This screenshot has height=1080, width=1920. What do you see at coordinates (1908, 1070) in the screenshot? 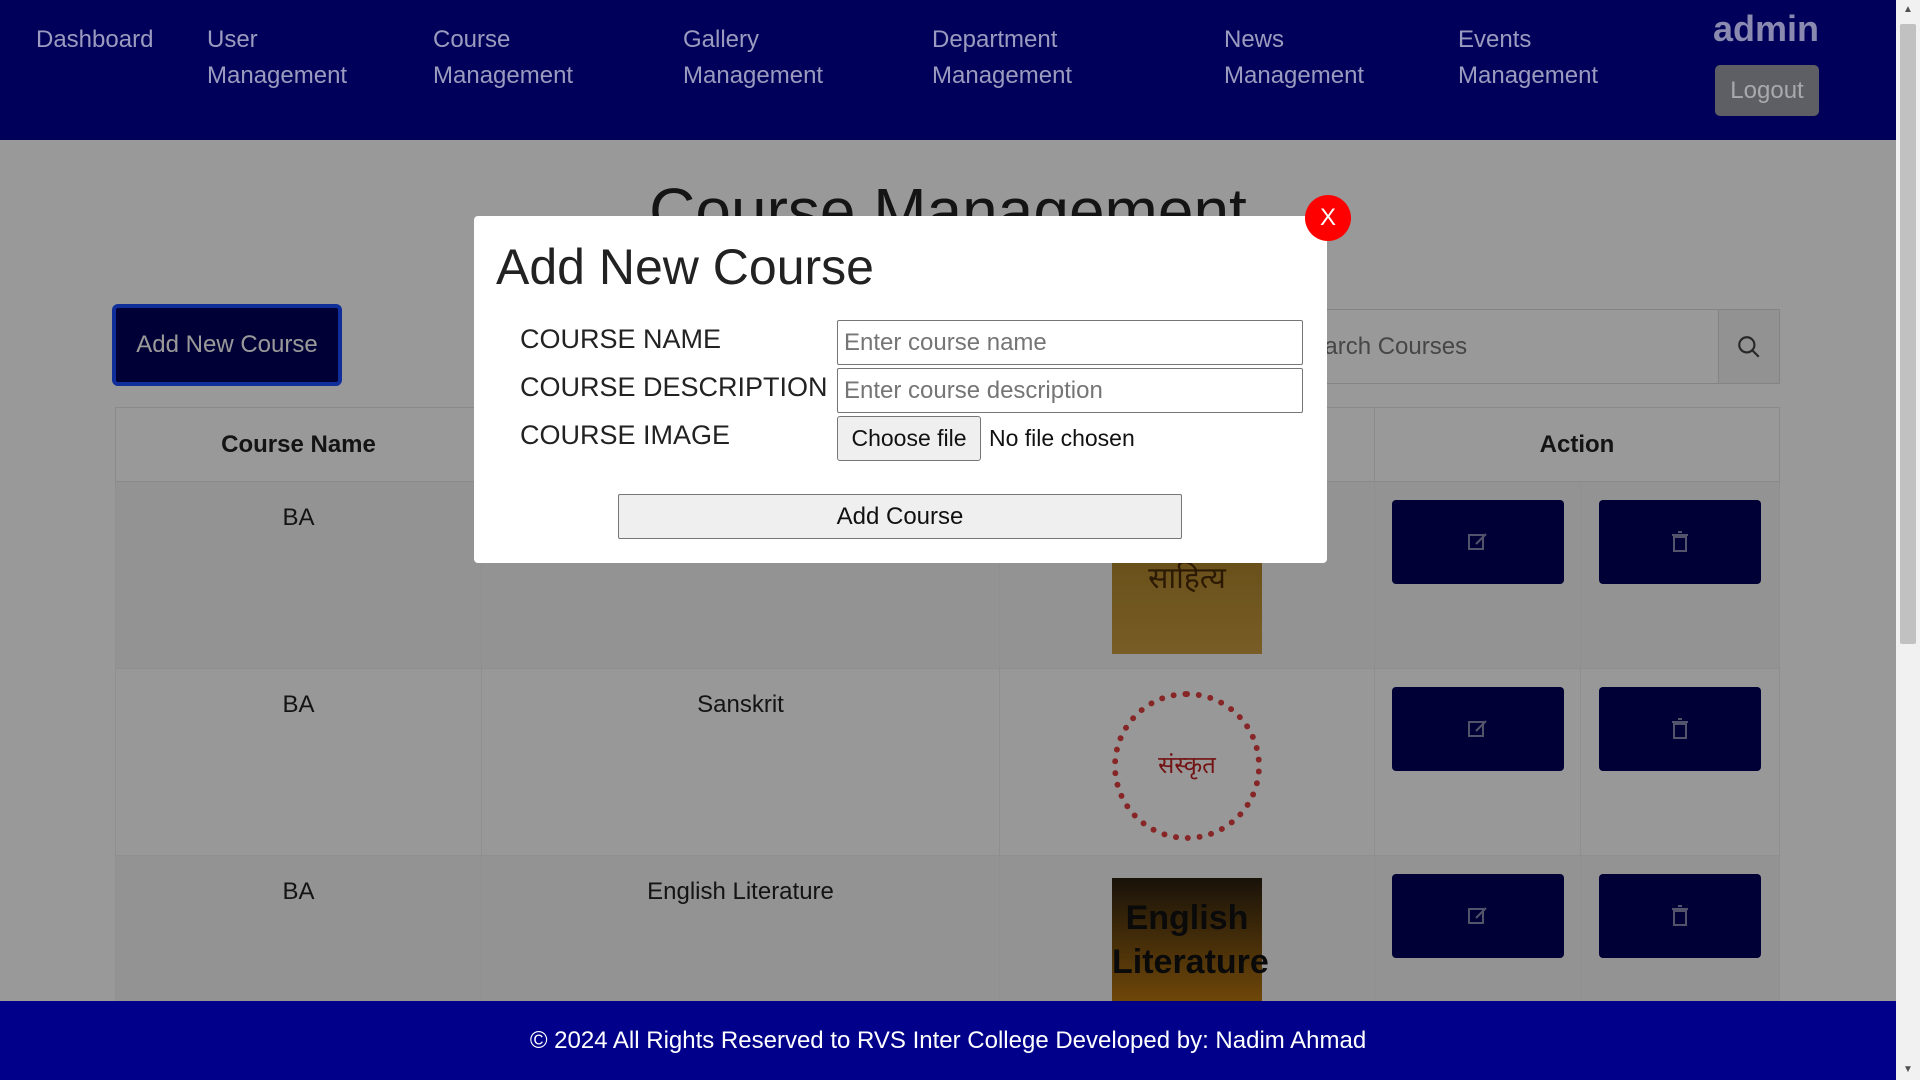
I see `scroll-down-arrow: ▼` at bounding box center [1908, 1070].